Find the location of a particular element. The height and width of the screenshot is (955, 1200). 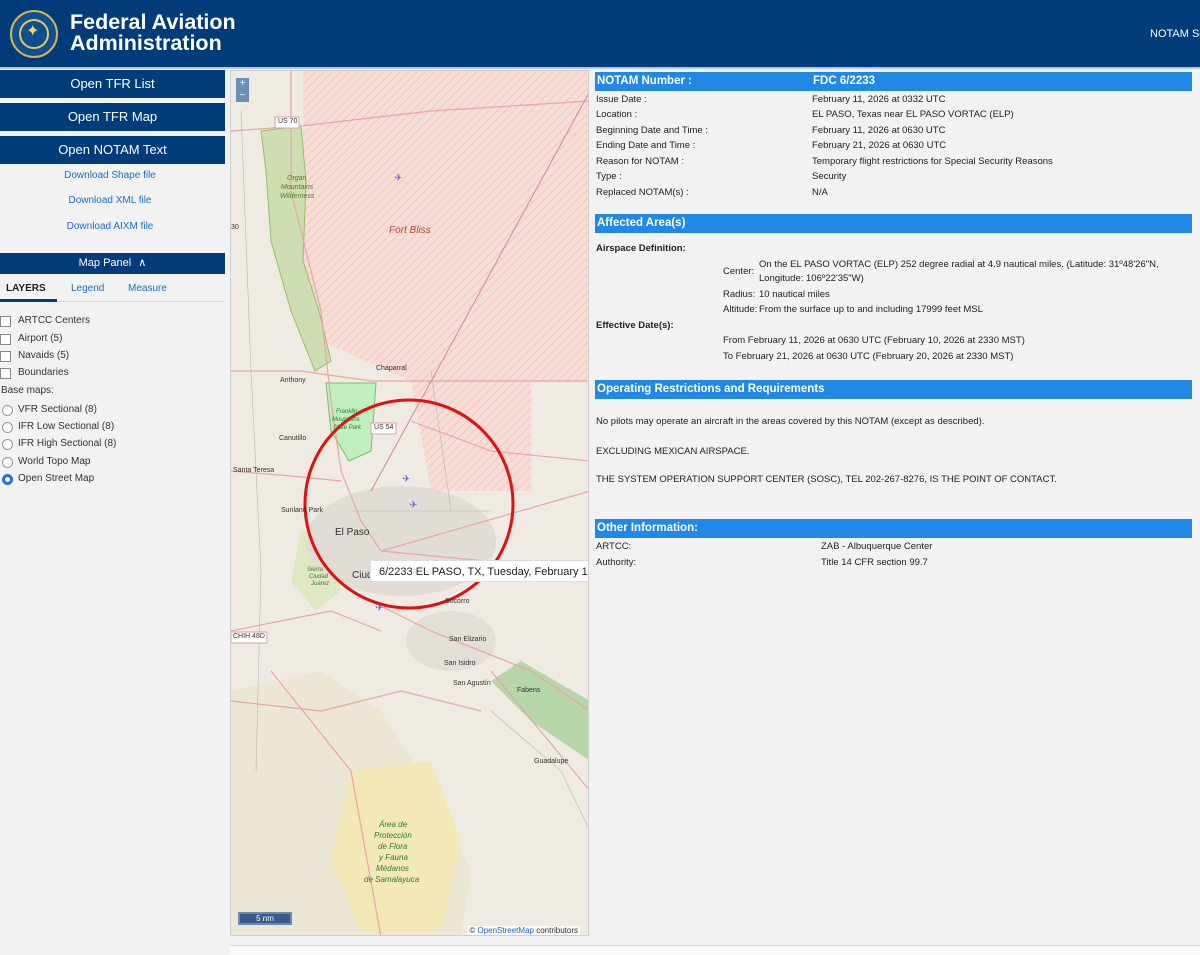

map-label-sunland-park: Sunland Park is located at coordinates (302, 510).